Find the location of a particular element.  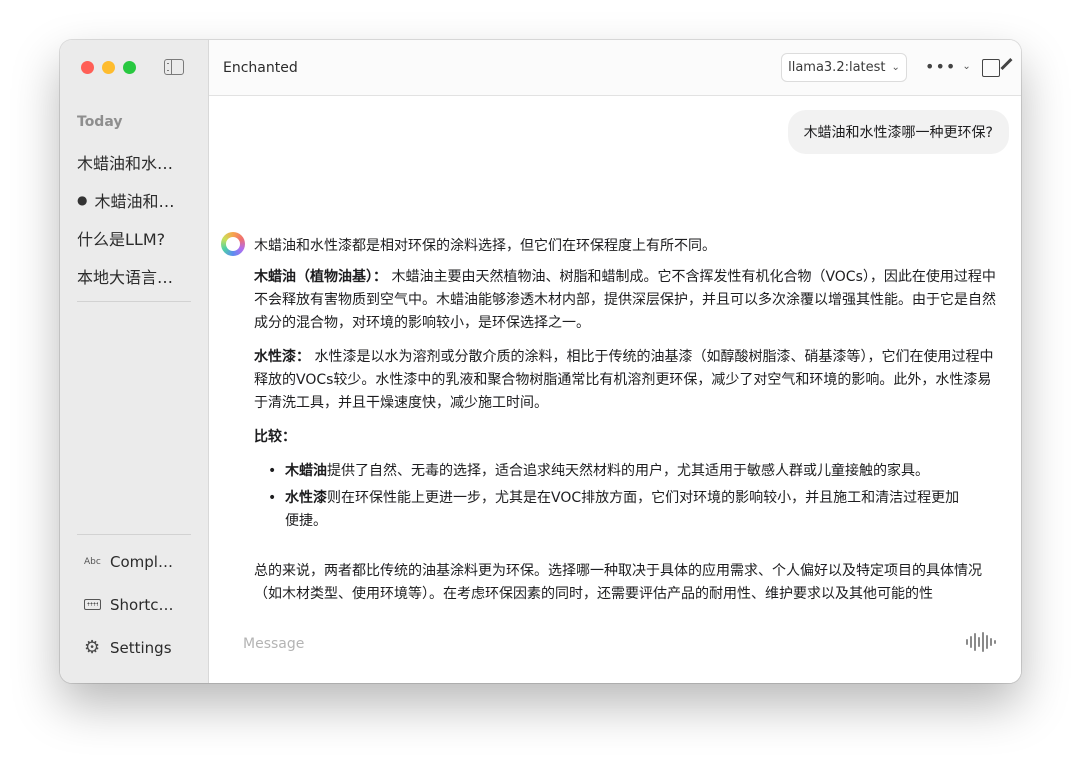

list-item-title: 木蜡油 is located at coordinates (306, 471).